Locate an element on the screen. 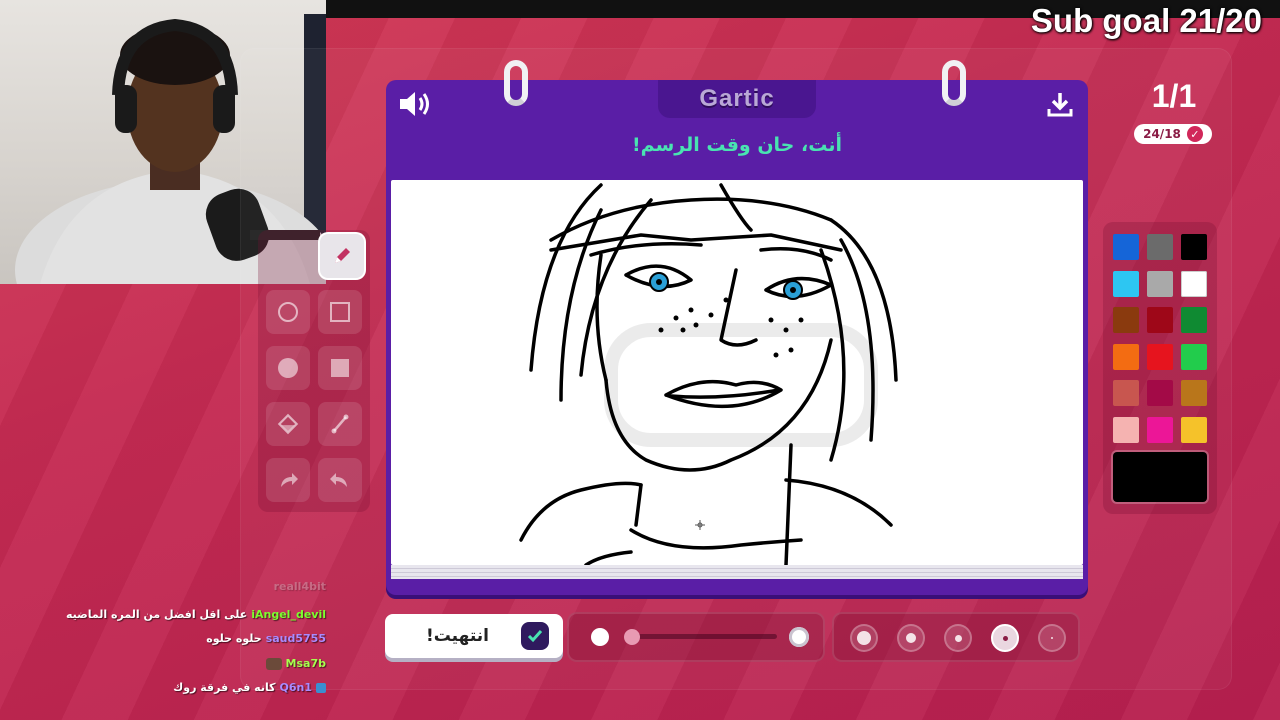 Image resolution: width=1280 pixels, height=720 pixels. opacity-max-icon is located at coordinates (799, 637).